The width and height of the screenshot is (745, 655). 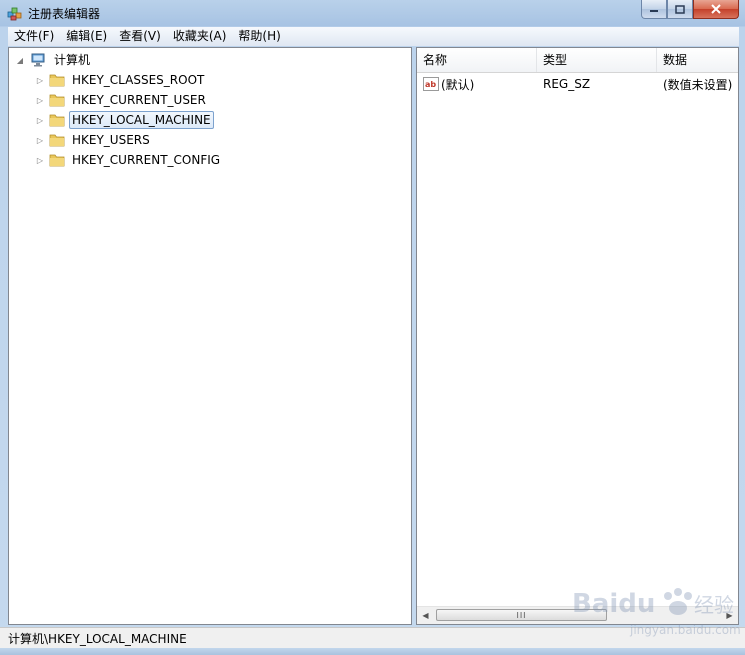 I want to click on tree-item: ▷ HKEY_CURRENT_USER, so click(x=122, y=100).